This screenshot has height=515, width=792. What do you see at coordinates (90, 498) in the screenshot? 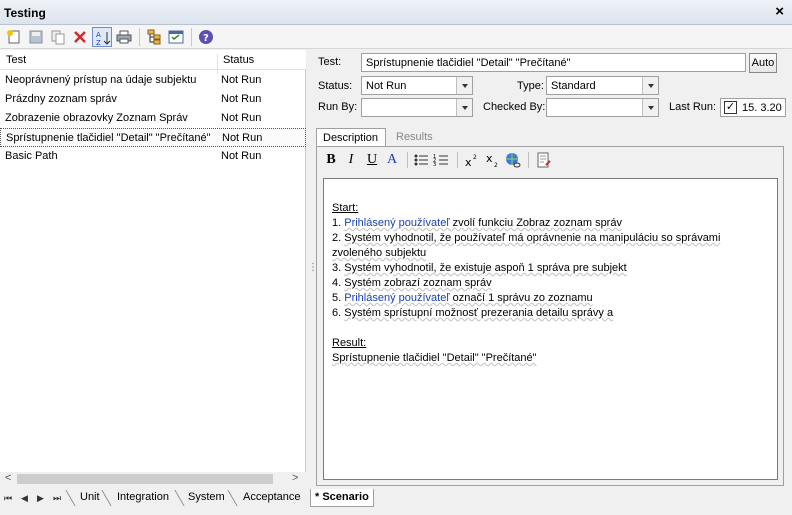
I see `tab-unit: Unit` at bounding box center [90, 498].